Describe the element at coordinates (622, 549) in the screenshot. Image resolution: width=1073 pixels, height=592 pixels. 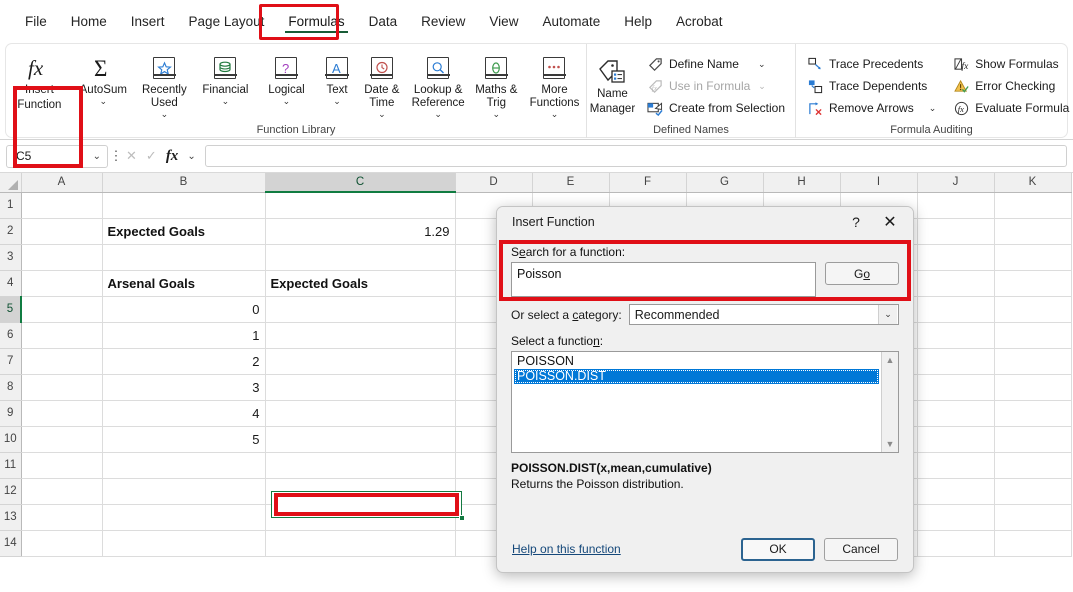
I see `help-on-this-function-link: Help on this function` at that location.